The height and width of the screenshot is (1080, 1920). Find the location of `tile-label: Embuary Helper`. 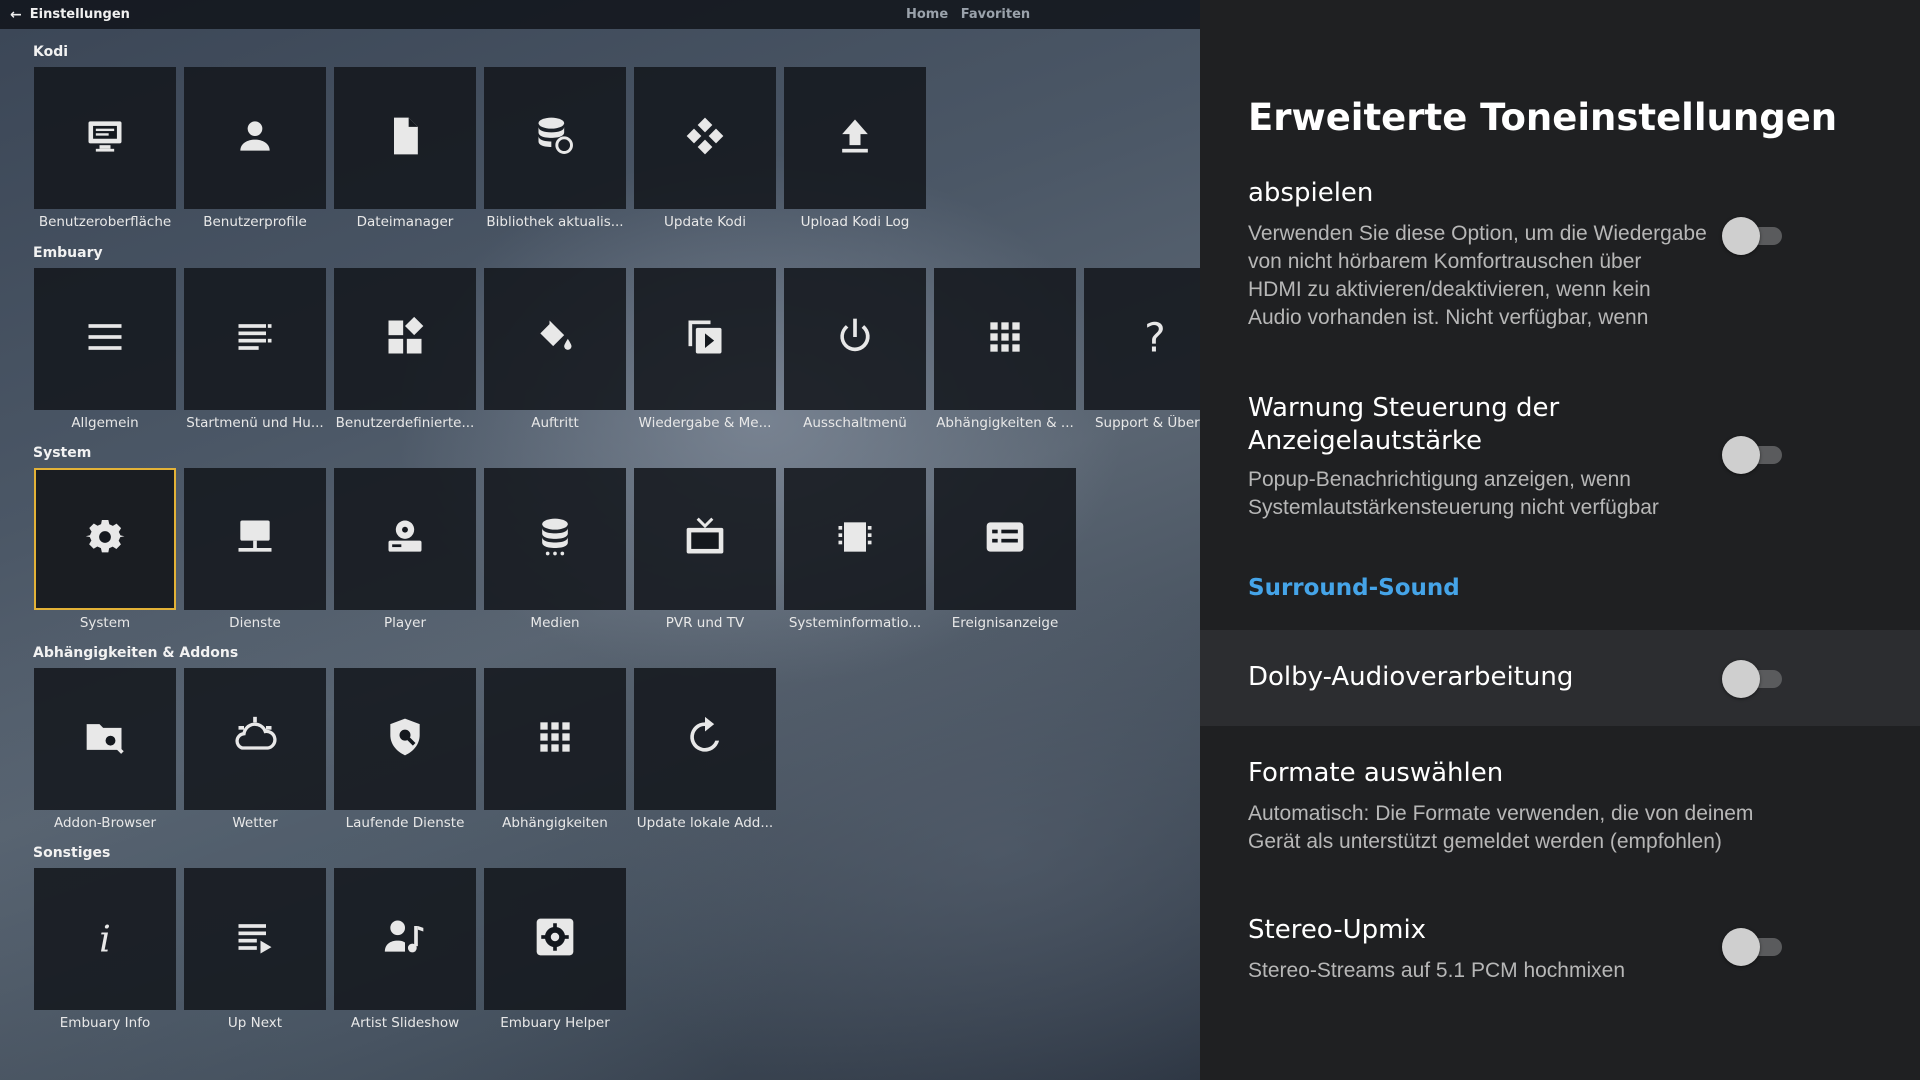

tile-label: Embuary Helper is located at coordinates (555, 1023).